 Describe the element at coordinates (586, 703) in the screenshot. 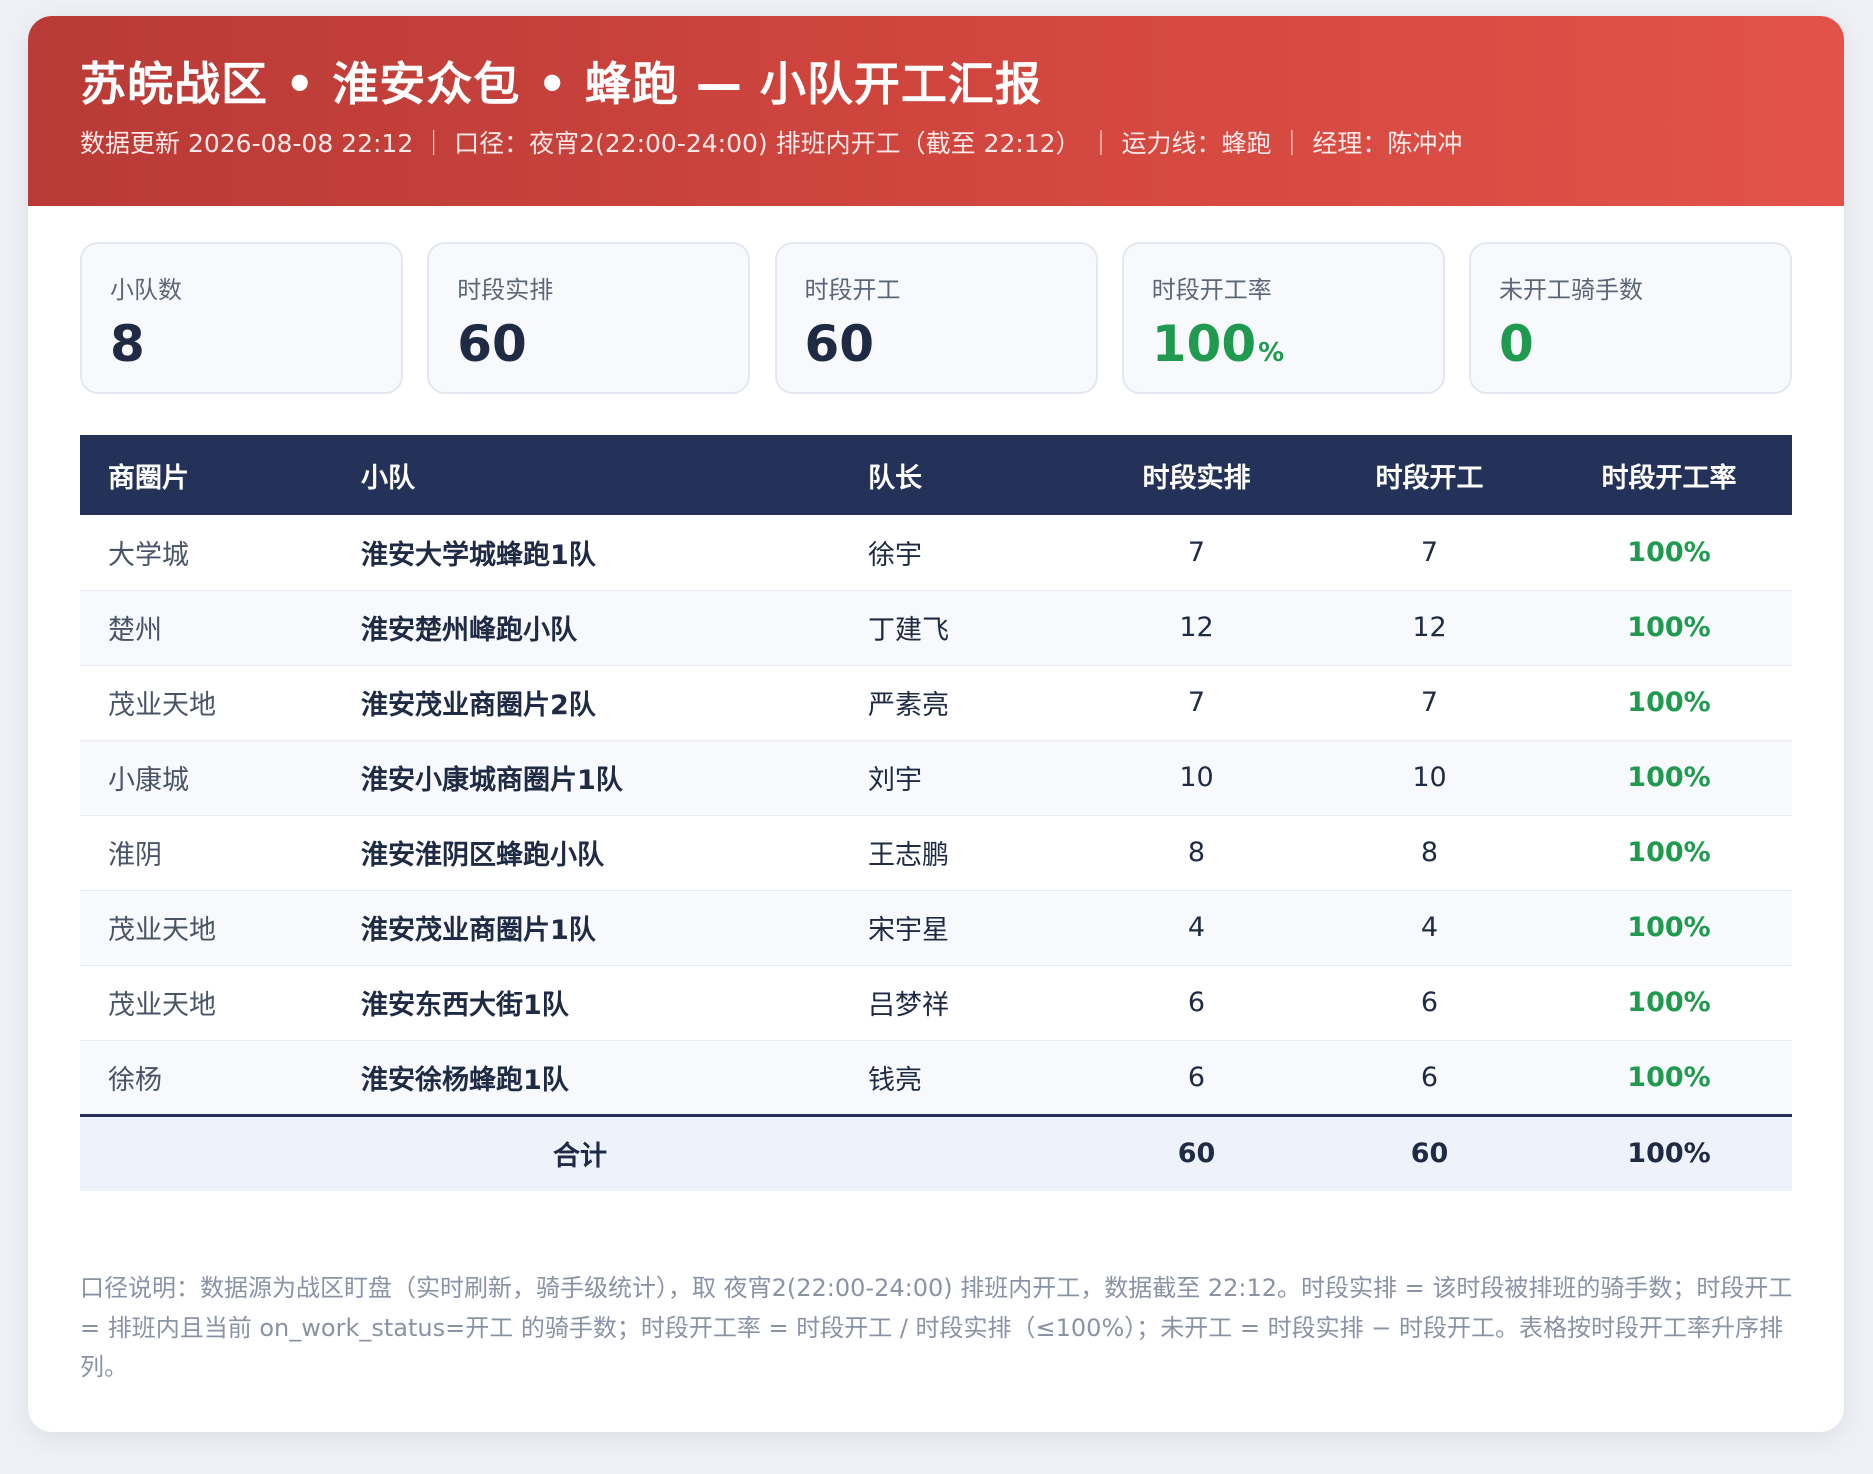

I see `cell-team: 淮安茂业商圈片2队` at that location.